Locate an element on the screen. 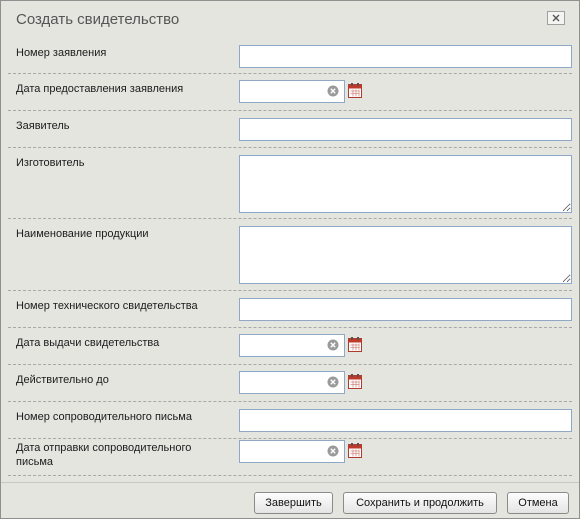 The image size is (580, 519). finish-button: Завершить is located at coordinates (293, 503).